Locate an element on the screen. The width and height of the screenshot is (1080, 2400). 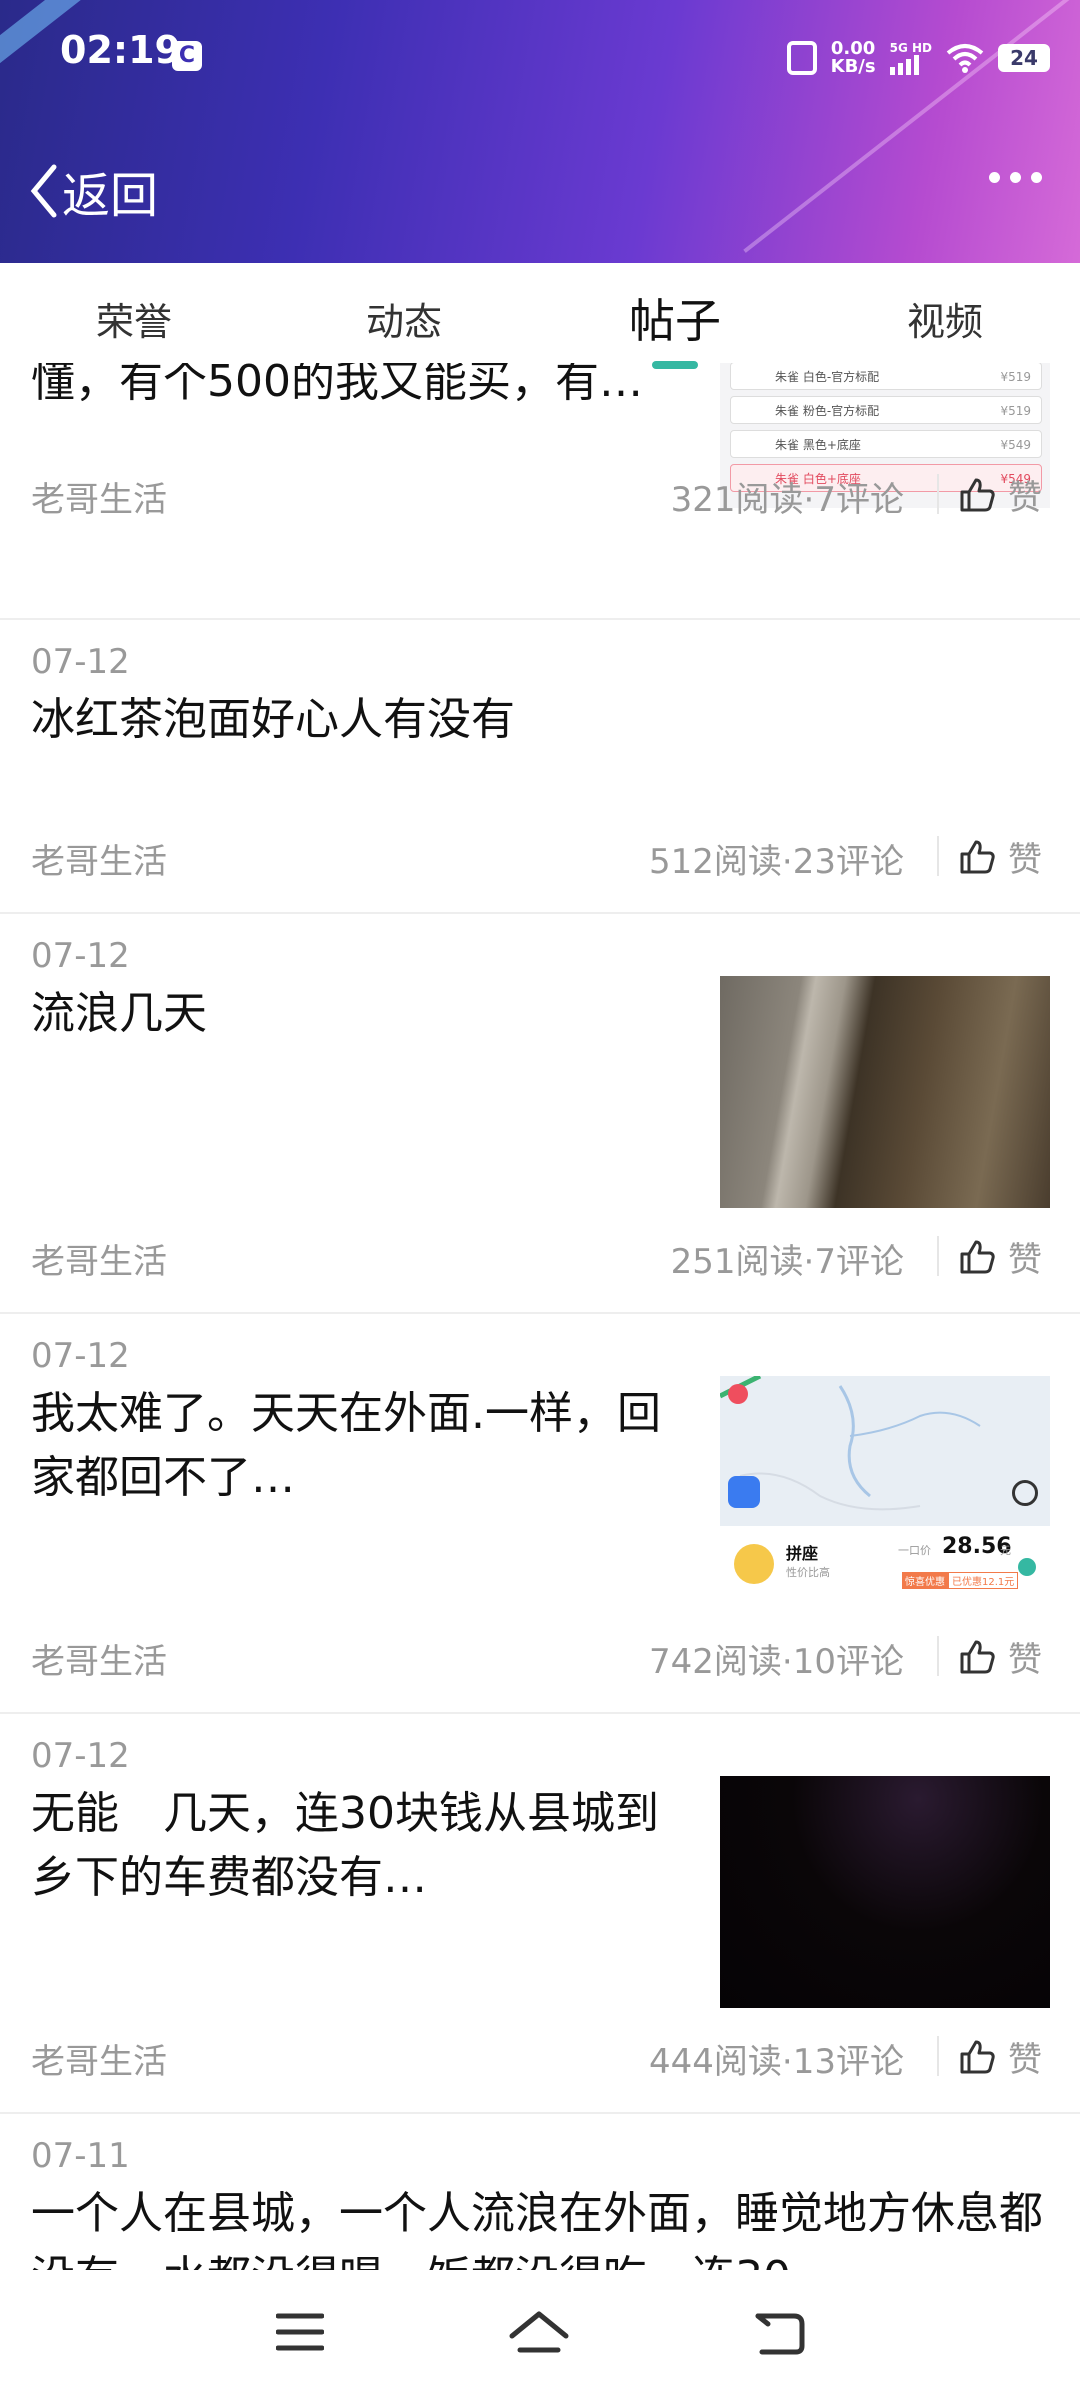
back-button: 返回 is located at coordinates (93, 191).